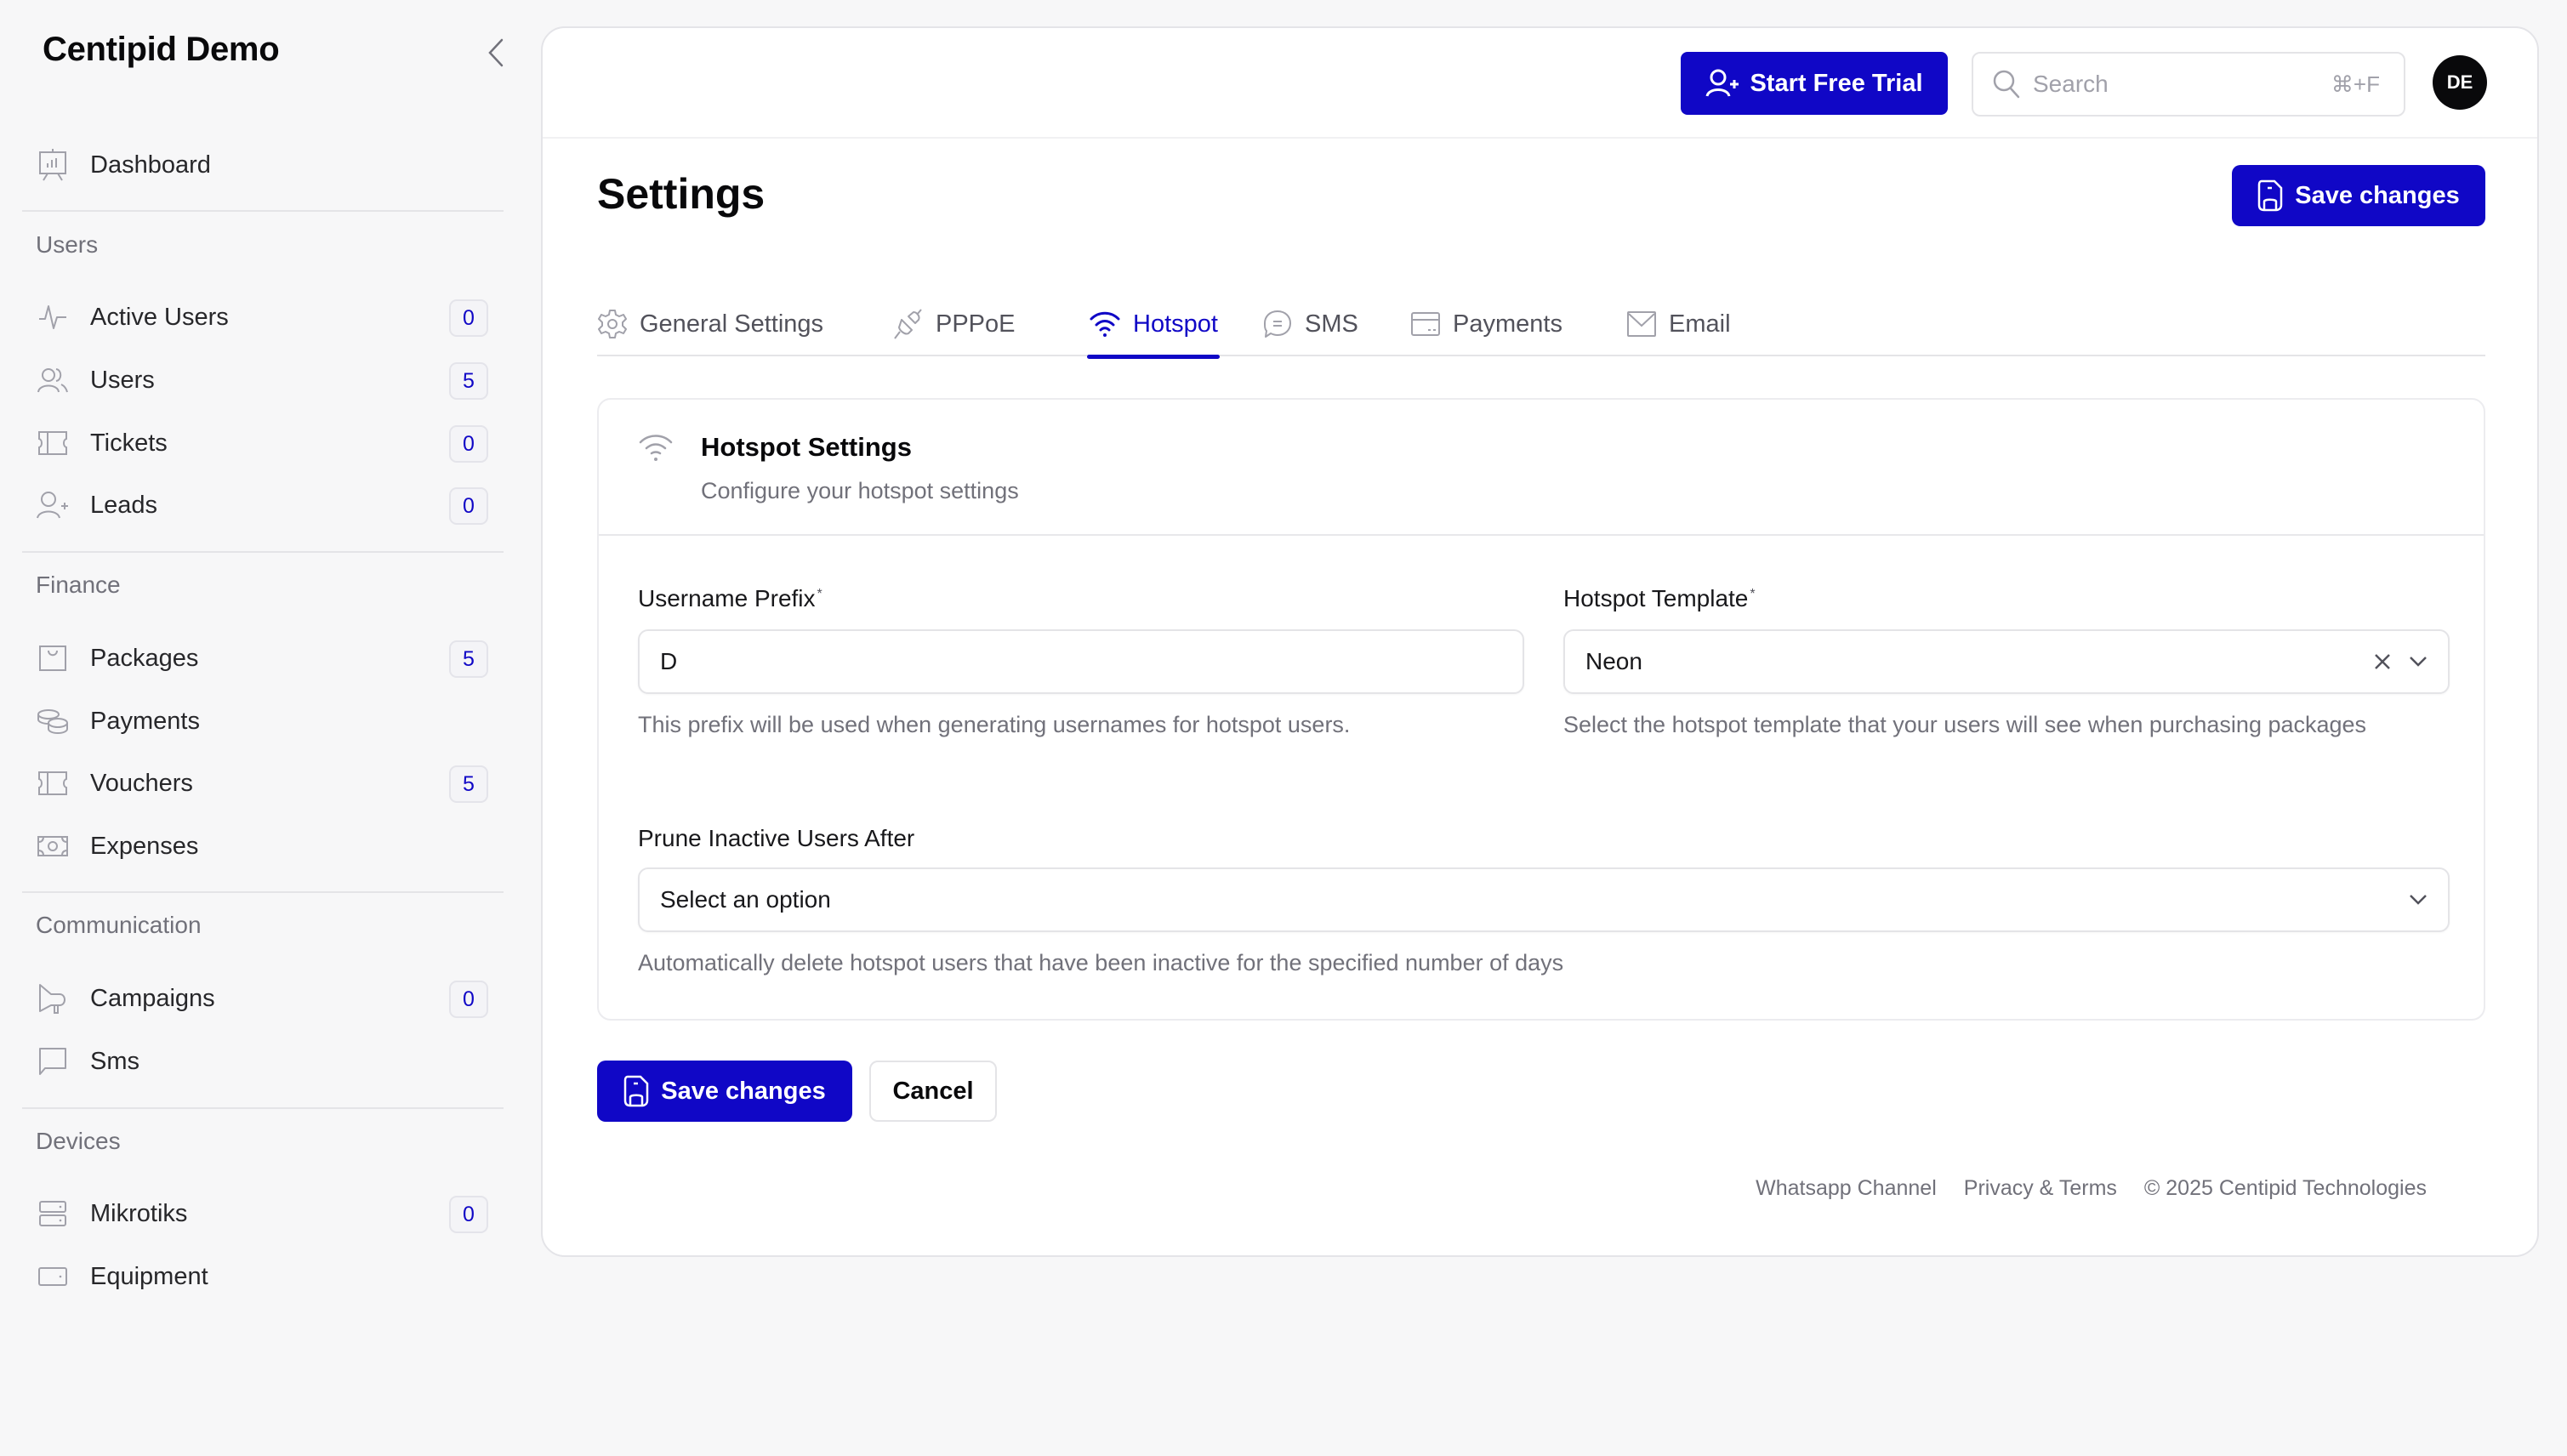 This screenshot has width=2567, height=1456. I want to click on save-changes-label: Save changes, so click(2377, 195).